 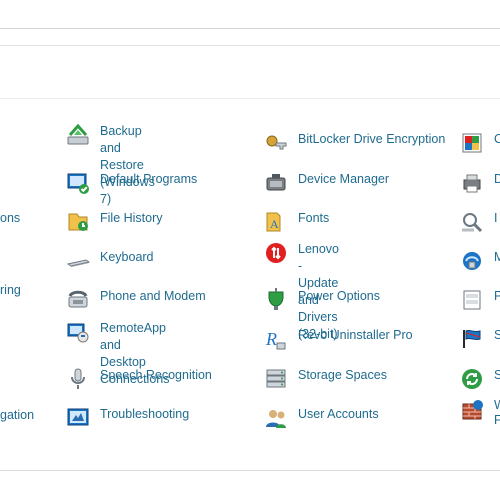 What do you see at coordinates (355, 335) in the screenshot?
I see `item-label: Revo Uninstaller Pro` at bounding box center [355, 335].